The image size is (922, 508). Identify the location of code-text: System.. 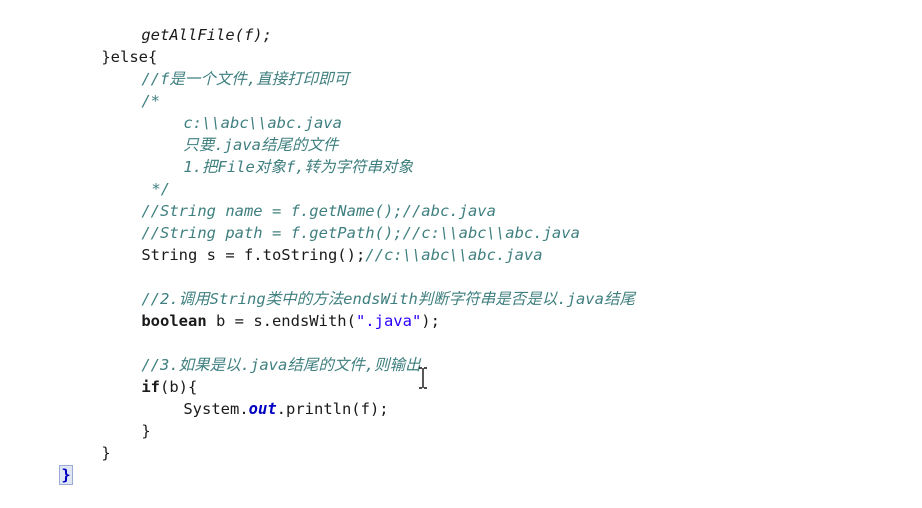
(216, 409).